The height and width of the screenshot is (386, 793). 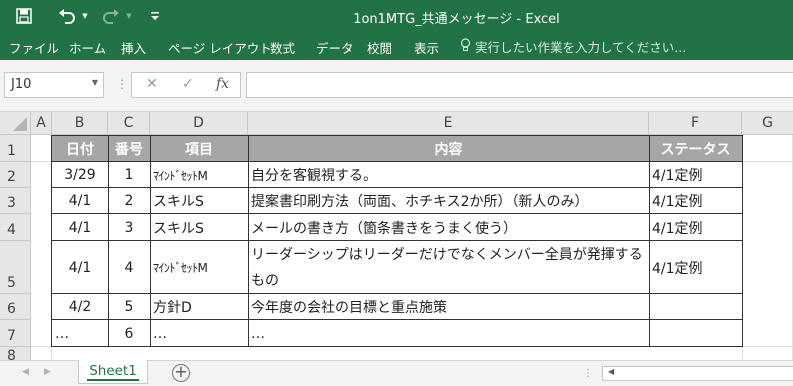 What do you see at coordinates (456, 19) in the screenshot?
I see `window-title: 1on1MTG_共通メッセージ - Excel` at bounding box center [456, 19].